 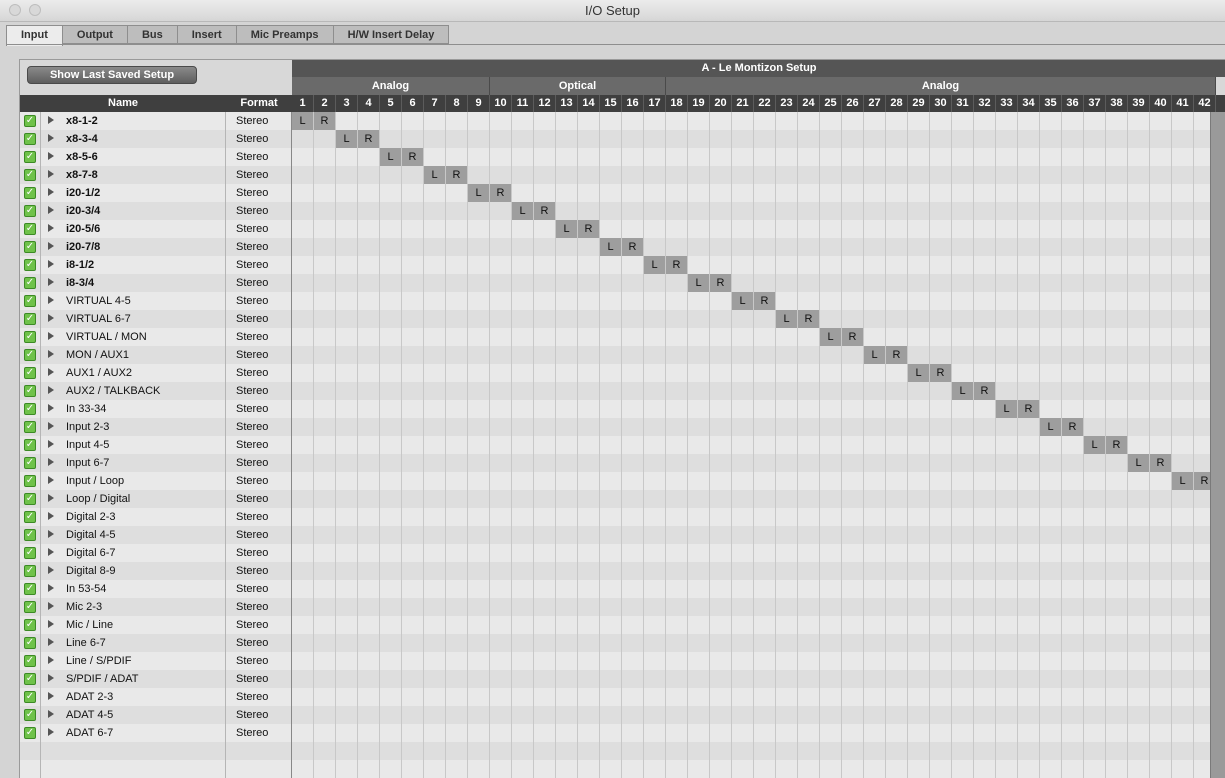 What do you see at coordinates (831, 337) in the screenshot?
I see `channel-assignment-left: L` at bounding box center [831, 337].